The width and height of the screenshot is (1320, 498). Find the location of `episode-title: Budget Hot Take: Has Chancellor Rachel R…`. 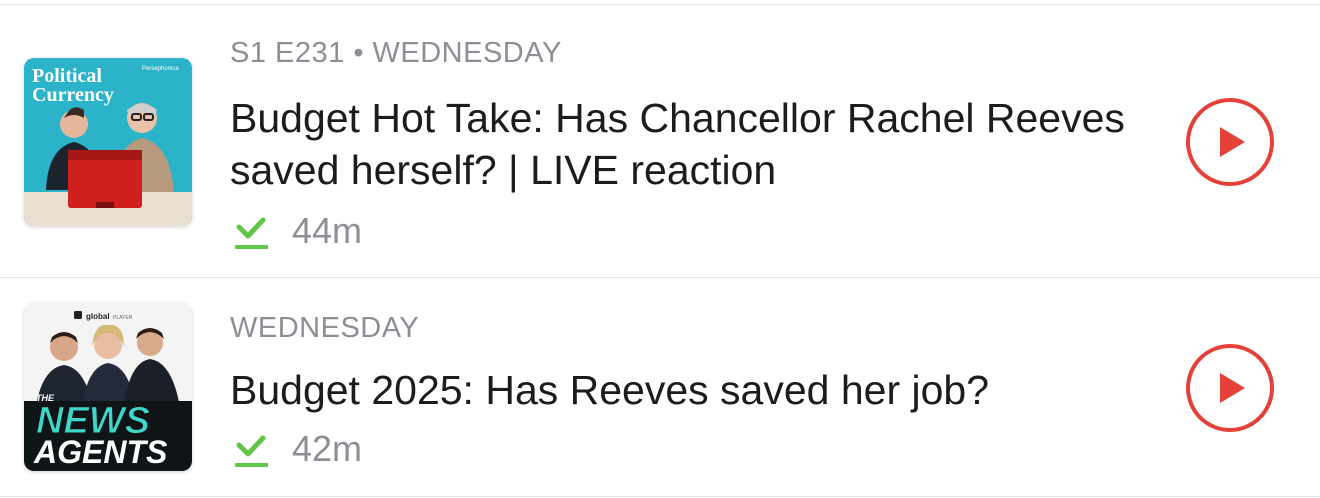

episode-title: Budget Hot Take: Has Chancellor Rachel R… is located at coordinates (690, 144).